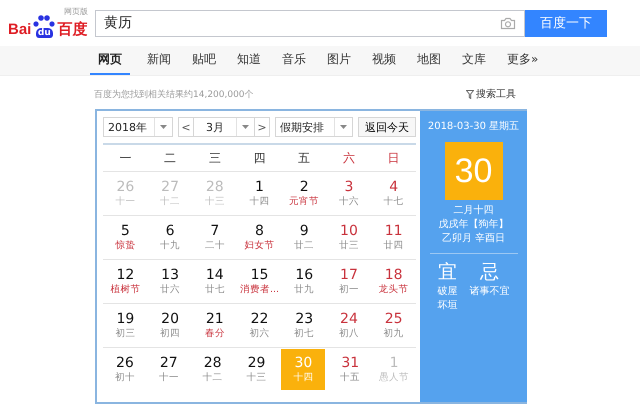 The image size is (640, 419). I want to click on day-cell: 26 初十, so click(125, 369).